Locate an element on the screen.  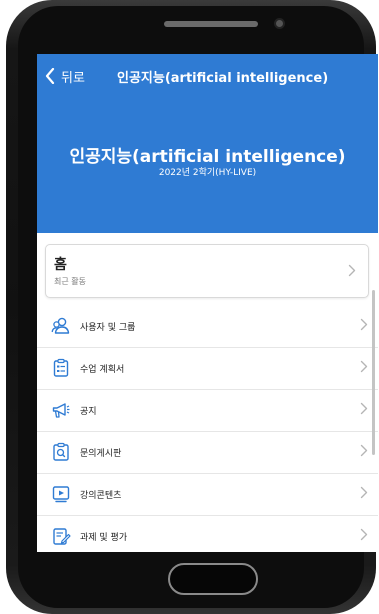
users-icon is located at coordinates (60, 325).